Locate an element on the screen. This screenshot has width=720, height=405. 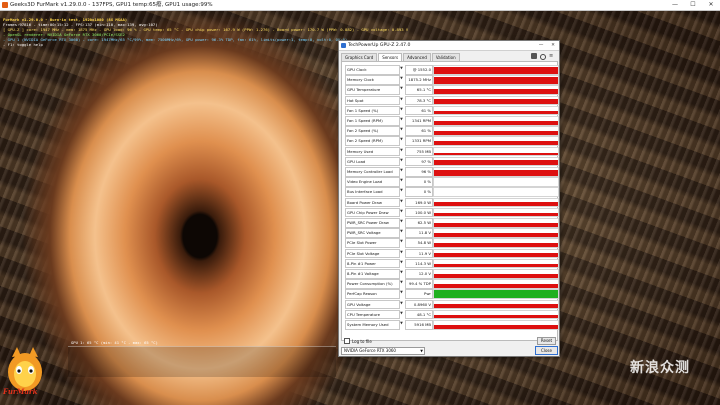
reset-button: Reset is located at coordinates (546, 341).